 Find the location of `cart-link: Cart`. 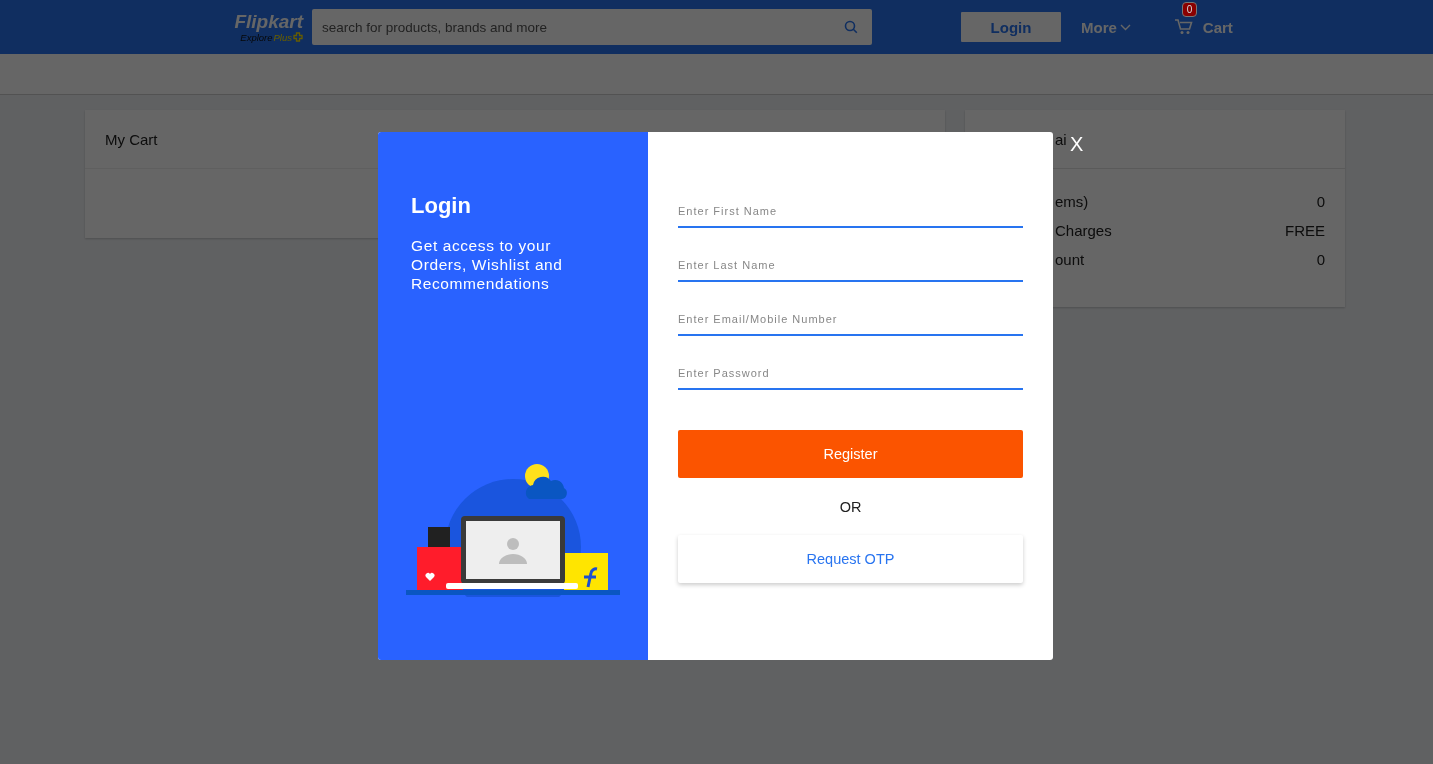

cart-link: Cart is located at coordinates (1217, 27).